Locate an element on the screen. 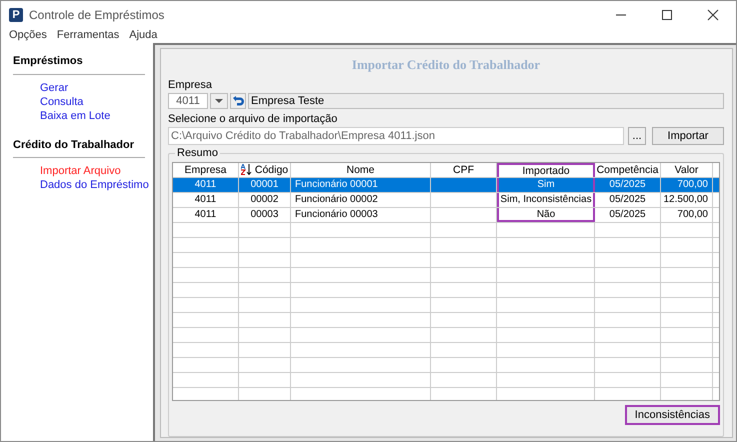 The image size is (737, 442). caret-icon is located at coordinates (219, 100).